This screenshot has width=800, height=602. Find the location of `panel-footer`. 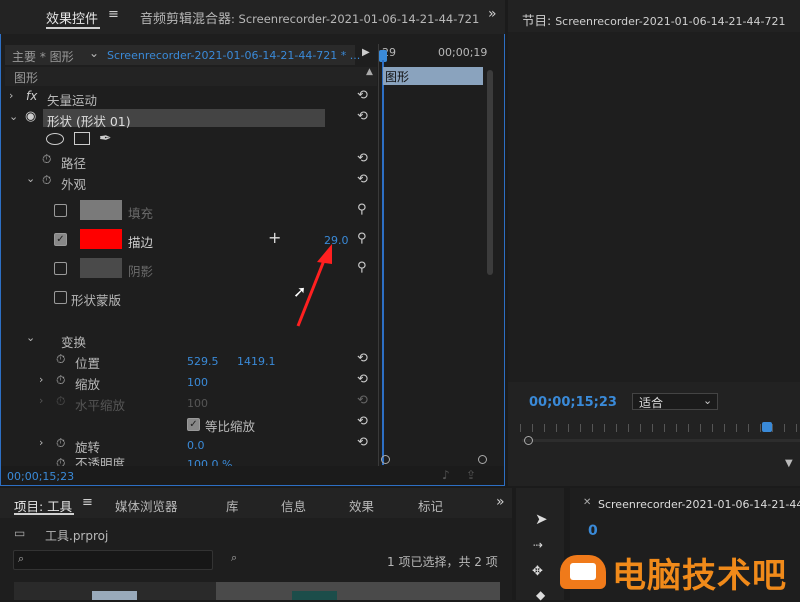

panel-footer is located at coordinates (252, 475).